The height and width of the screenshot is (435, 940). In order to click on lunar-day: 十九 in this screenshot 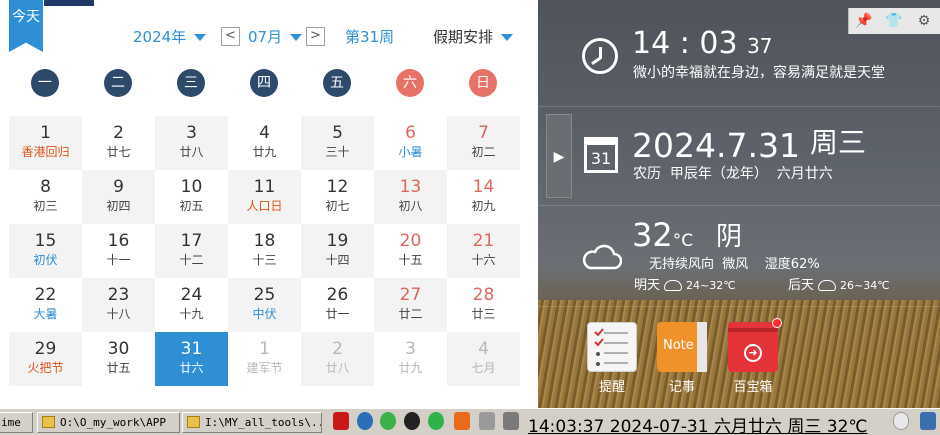, I will do `click(191, 314)`.